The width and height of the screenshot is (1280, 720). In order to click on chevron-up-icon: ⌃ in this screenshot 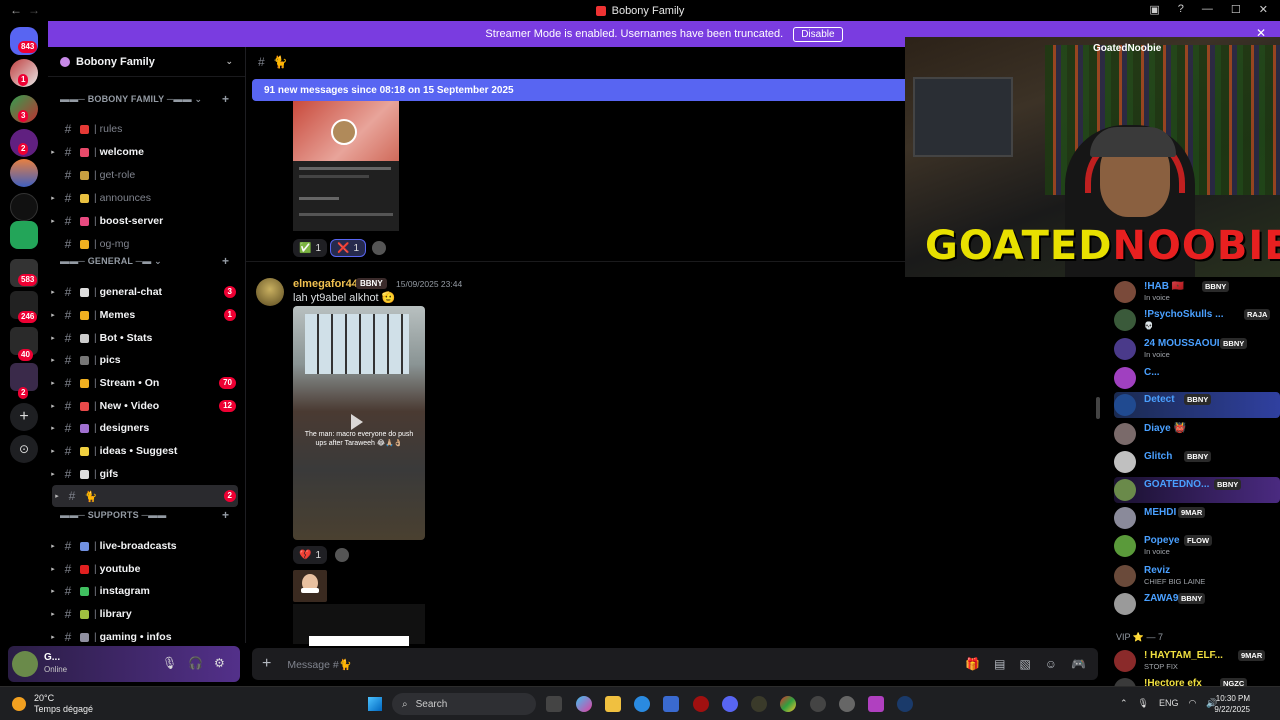, I will do `click(1124, 703)`.